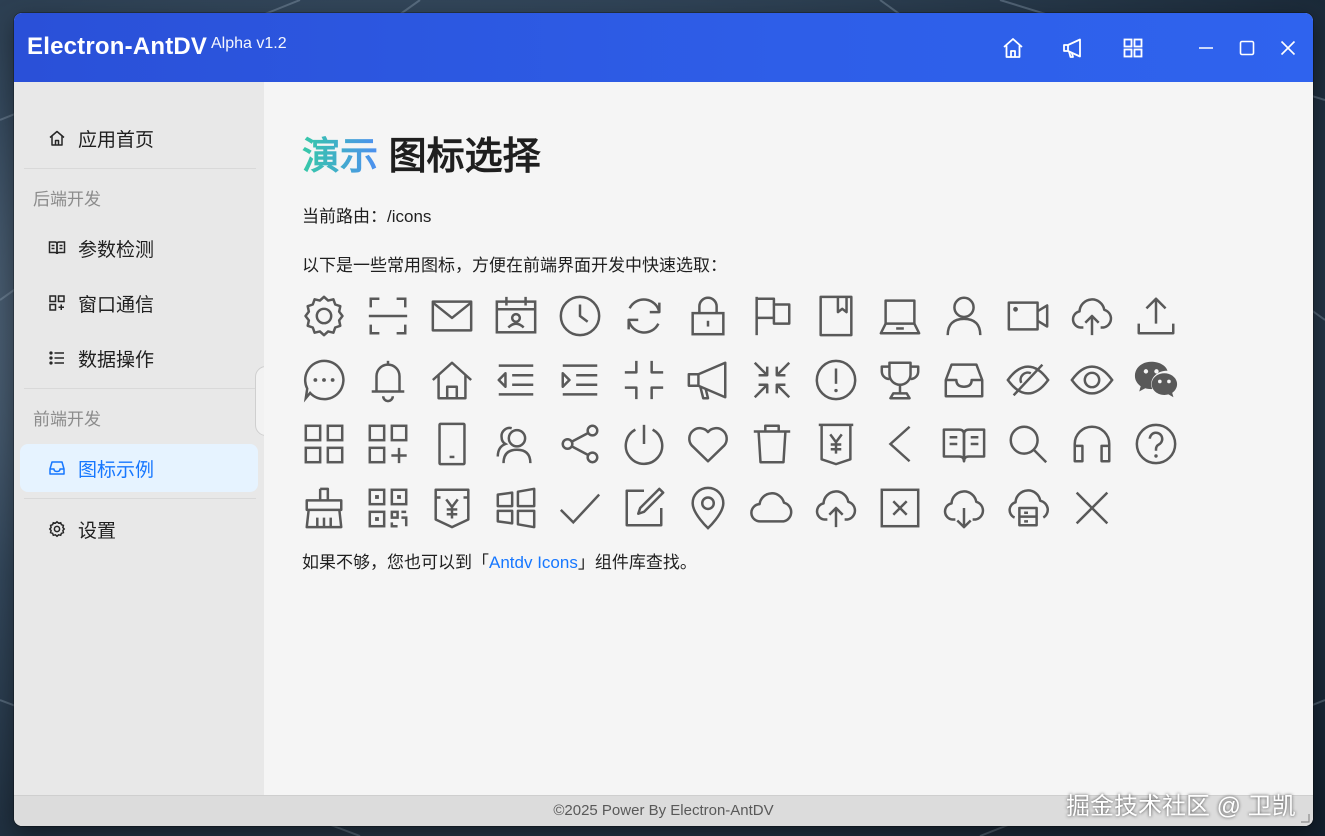 This screenshot has height=836, width=1325. I want to click on sidebar-item-window-comm: 窗口通信, so click(139, 303).